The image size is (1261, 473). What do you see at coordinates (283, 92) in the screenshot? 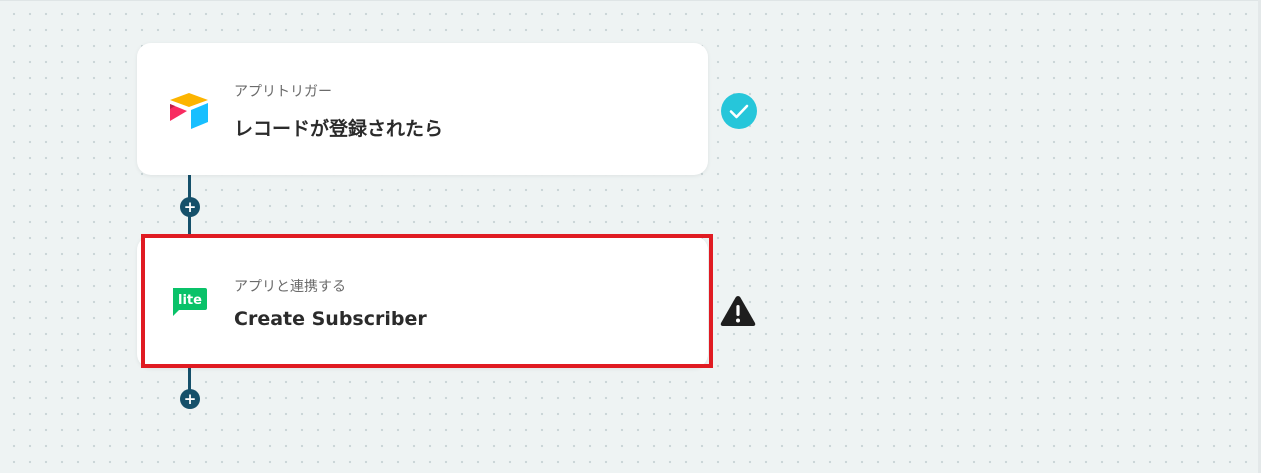
I see `step-type-label: アプリトリガー` at bounding box center [283, 92].